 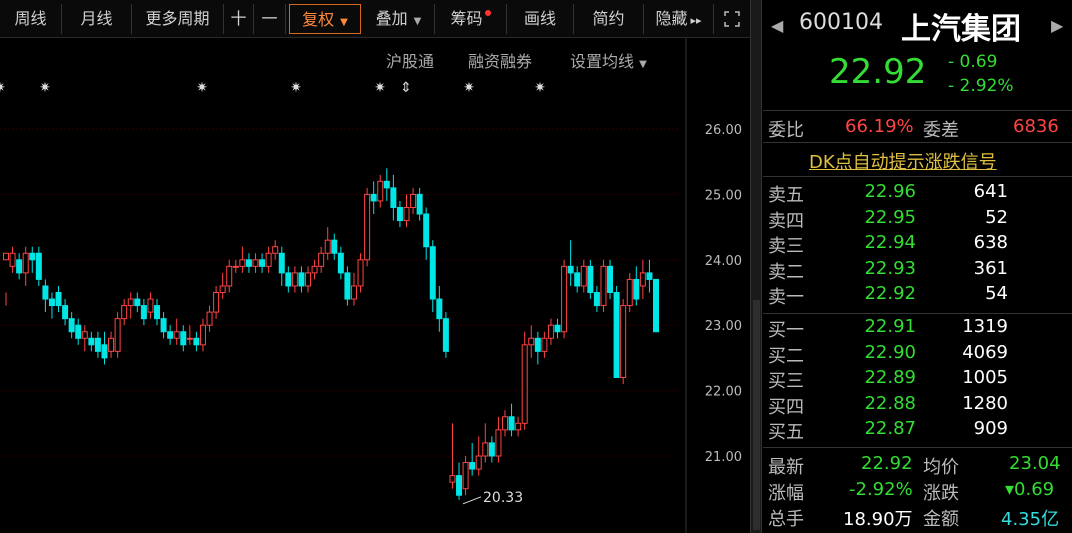 What do you see at coordinates (756, 415) in the screenshot?
I see `scrollbar` at bounding box center [756, 415].